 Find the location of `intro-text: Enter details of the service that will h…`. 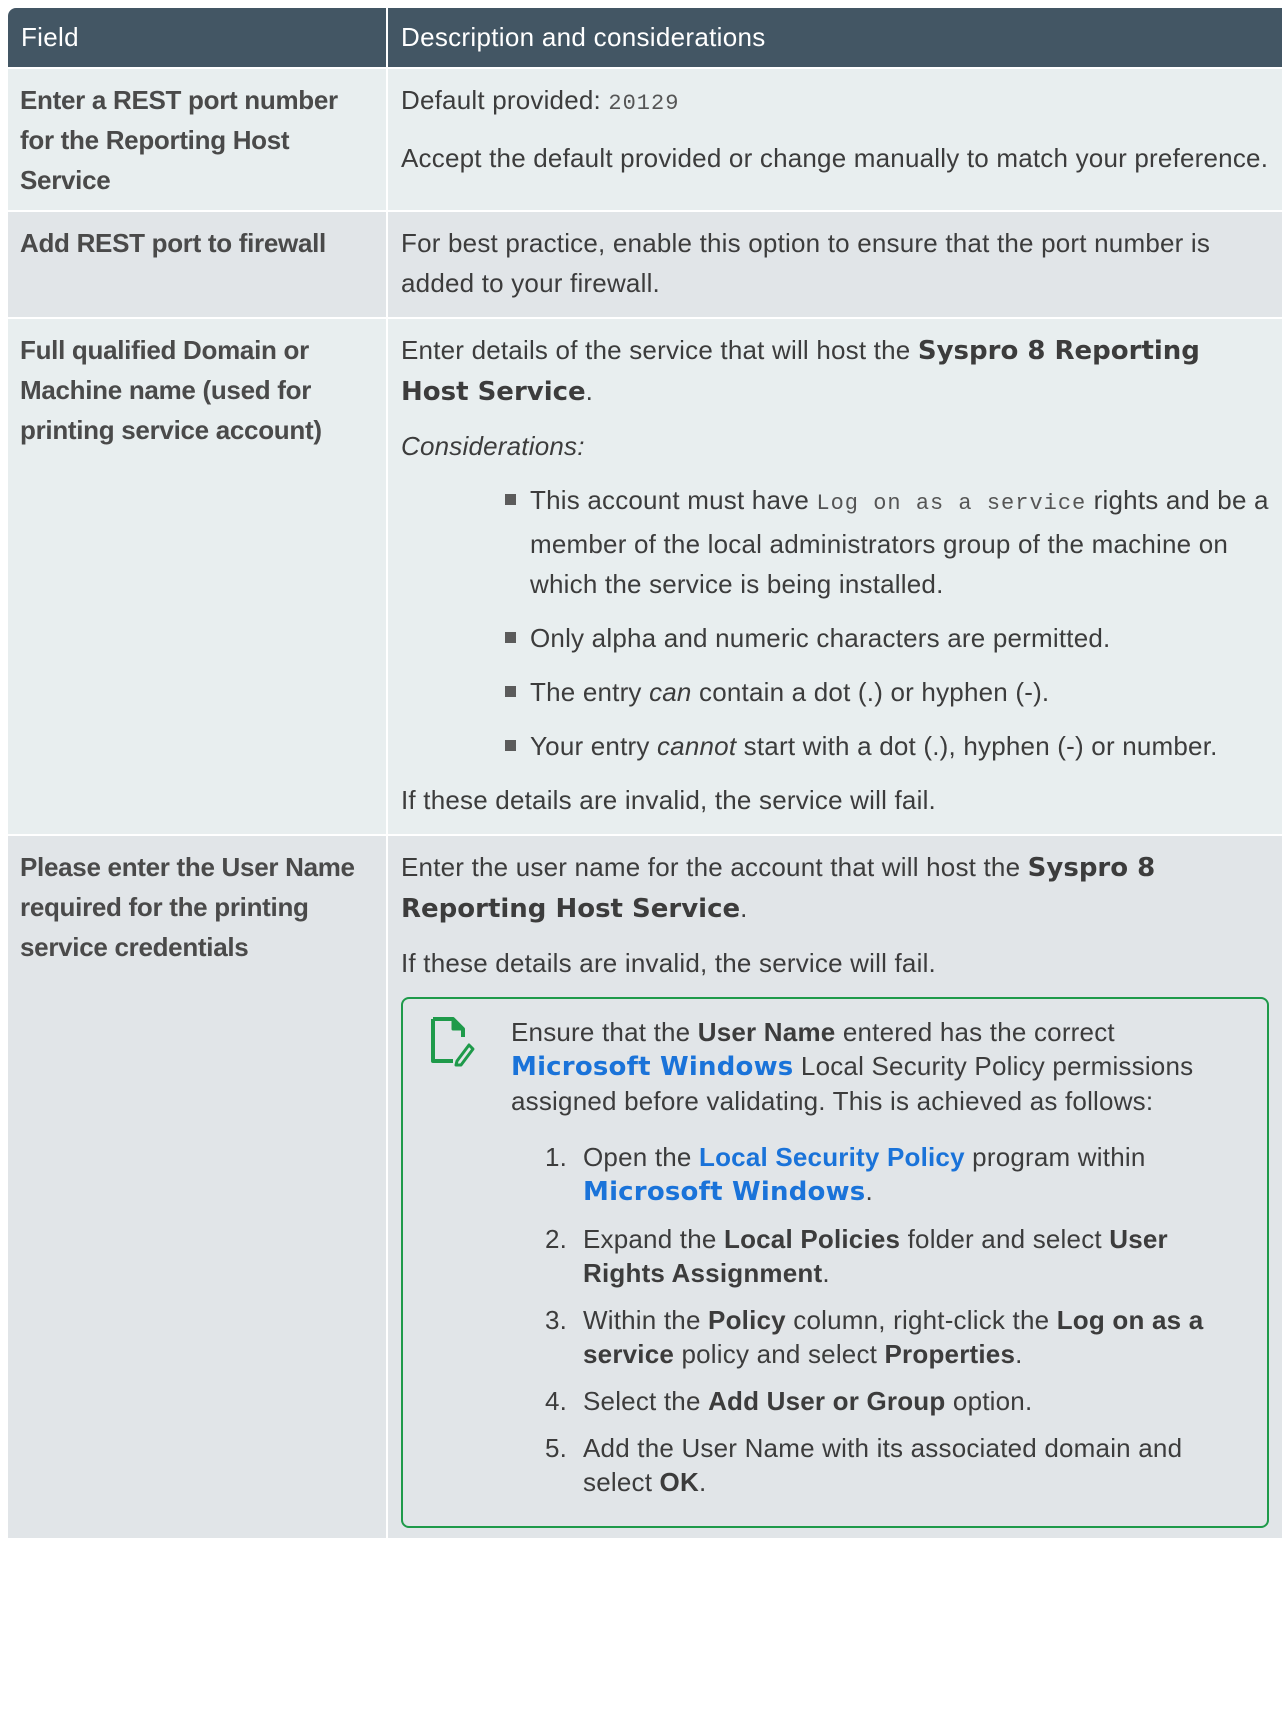

intro-text: Enter details of the service that will h… is located at coordinates (659, 350).